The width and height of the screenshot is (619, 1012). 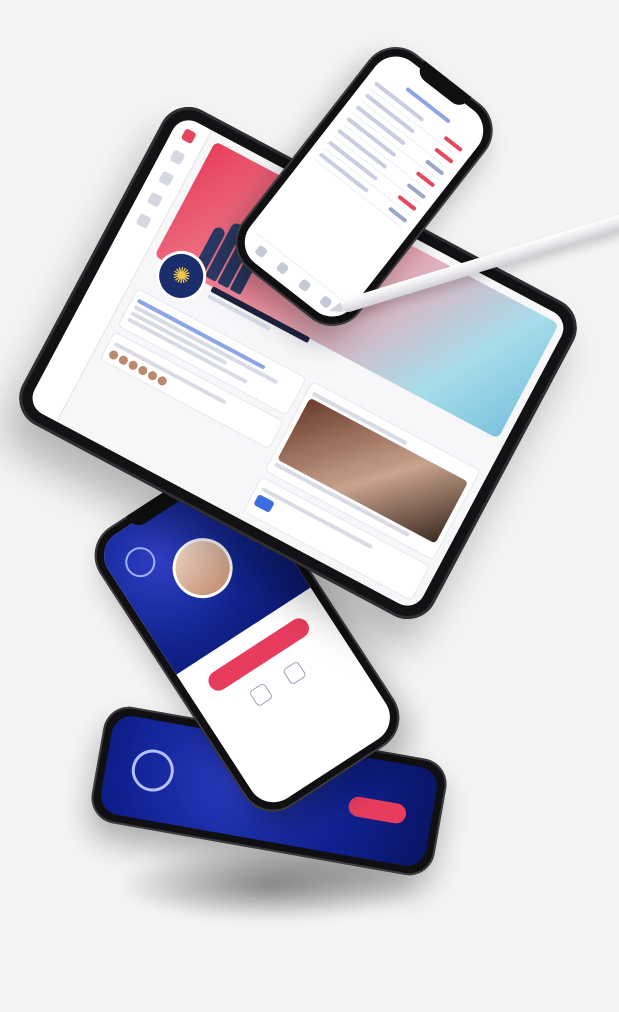 I want to click on splash-start-button, so click(x=377, y=810).